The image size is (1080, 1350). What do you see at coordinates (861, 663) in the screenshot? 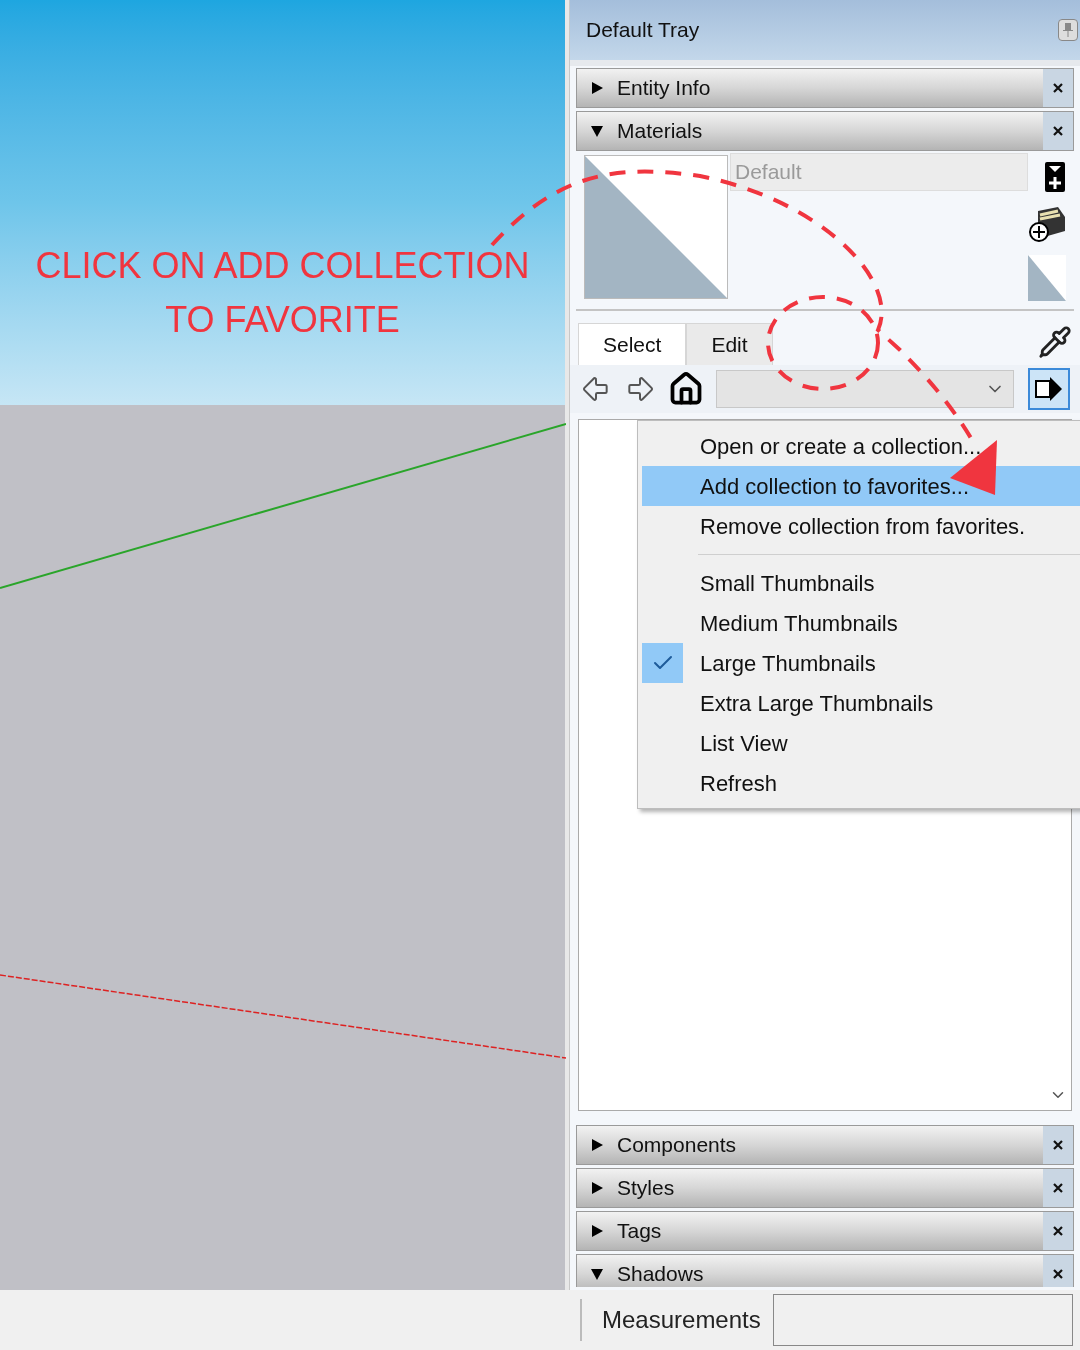
I see `menu-item: Large Thumbnails` at bounding box center [861, 663].